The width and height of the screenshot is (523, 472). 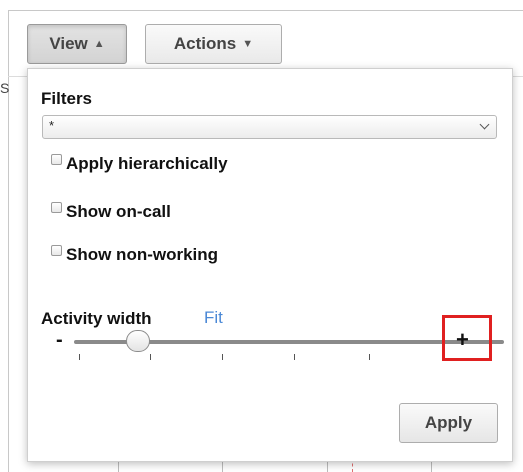 What do you see at coordinates (56, 159) in the screenshot?
I see `apply-hierarchically-checkbox` at bounding box center [56, 159].